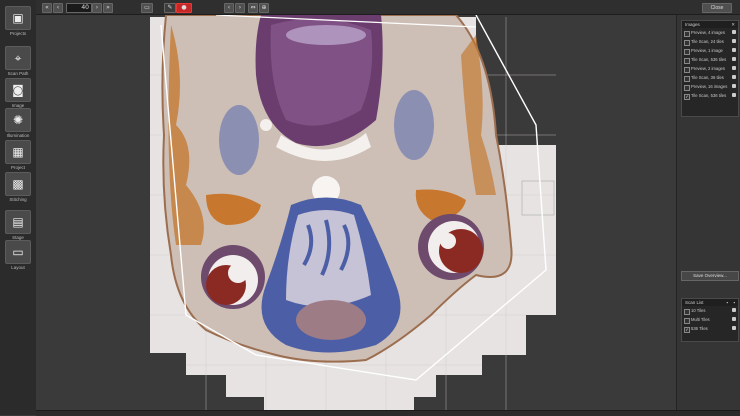 The height and width of the screenshot is (416, 740). Describe the element at coordinates (710, 95) in the screenshot. I see `list-item: ✓ Tile Scan, 536 tiles` at that location.